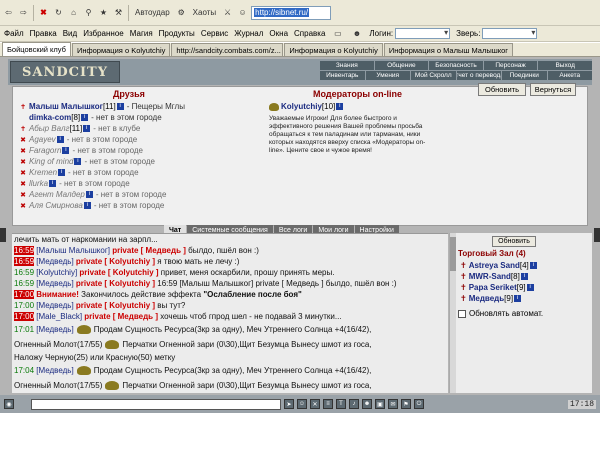 Image resolution: width=600 pixels, height=450 pixels. I want to click on auto-refresh-checkbox, so click(462, 313).